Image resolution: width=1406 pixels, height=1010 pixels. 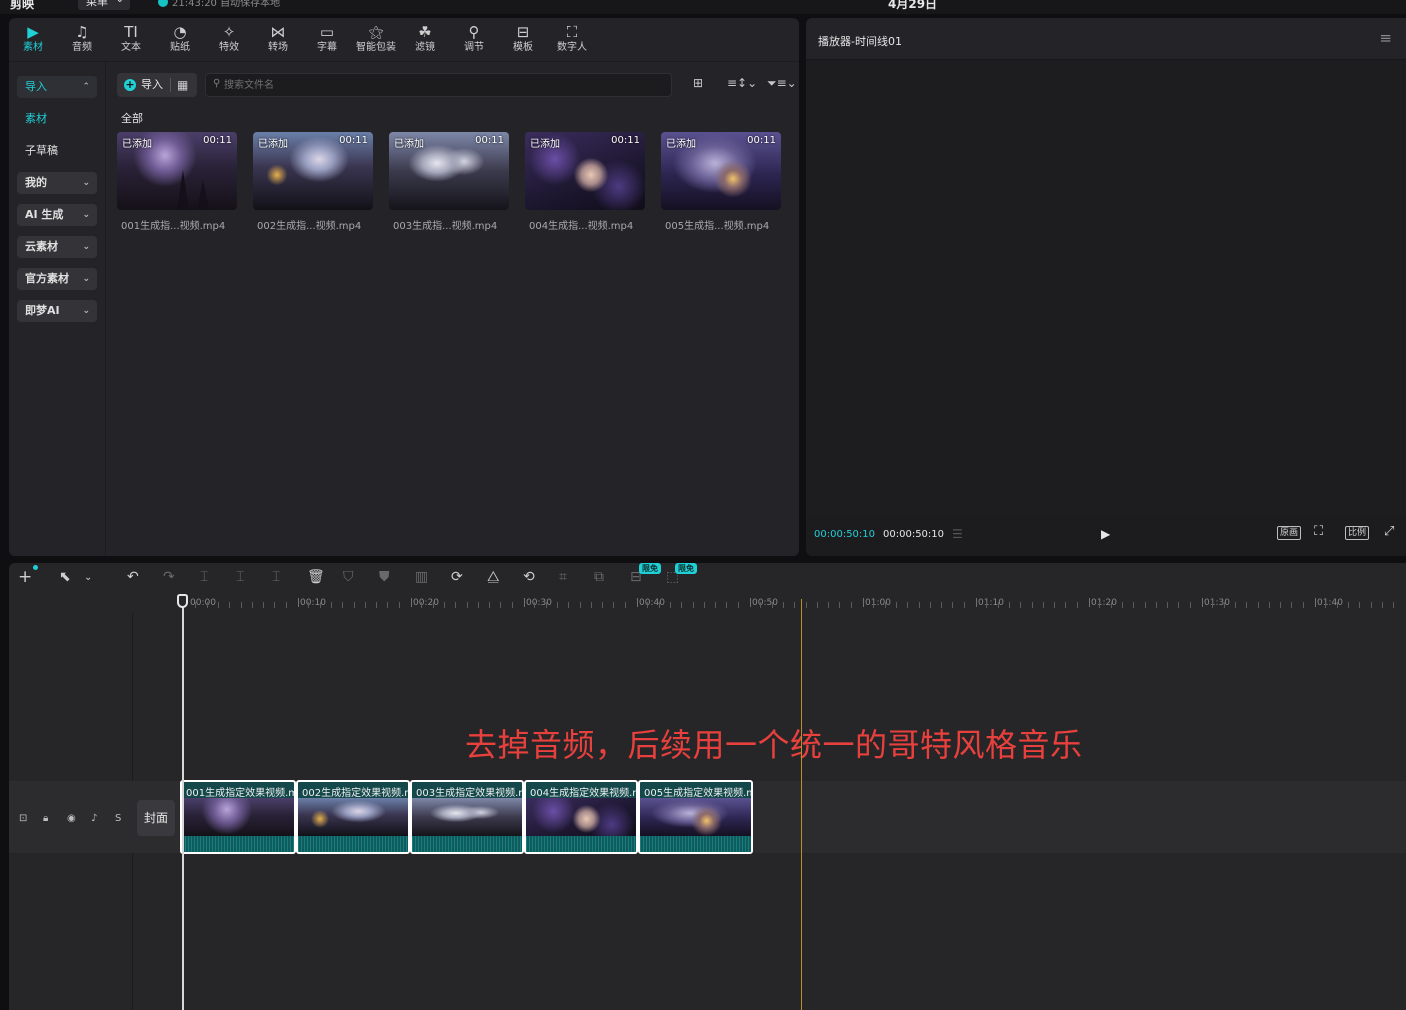 I want to click on media-item: 已添加 00:11 004生成指...视频.mp4, so click(x=585, y=182).